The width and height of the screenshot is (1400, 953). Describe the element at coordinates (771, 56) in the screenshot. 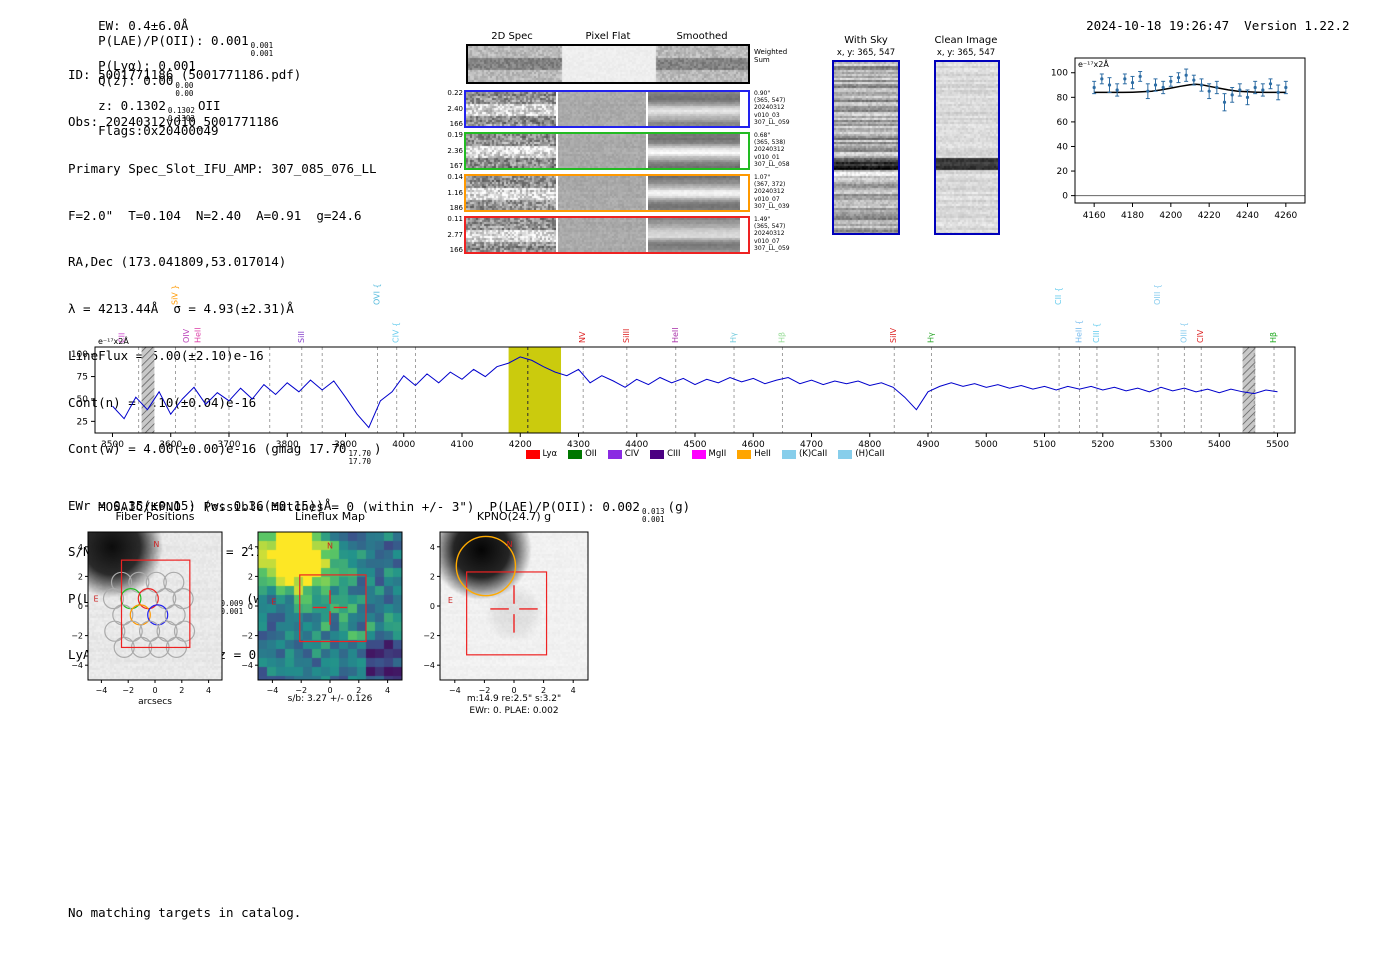

I see `weighted-sum-label: Weighted Sum` at that location.